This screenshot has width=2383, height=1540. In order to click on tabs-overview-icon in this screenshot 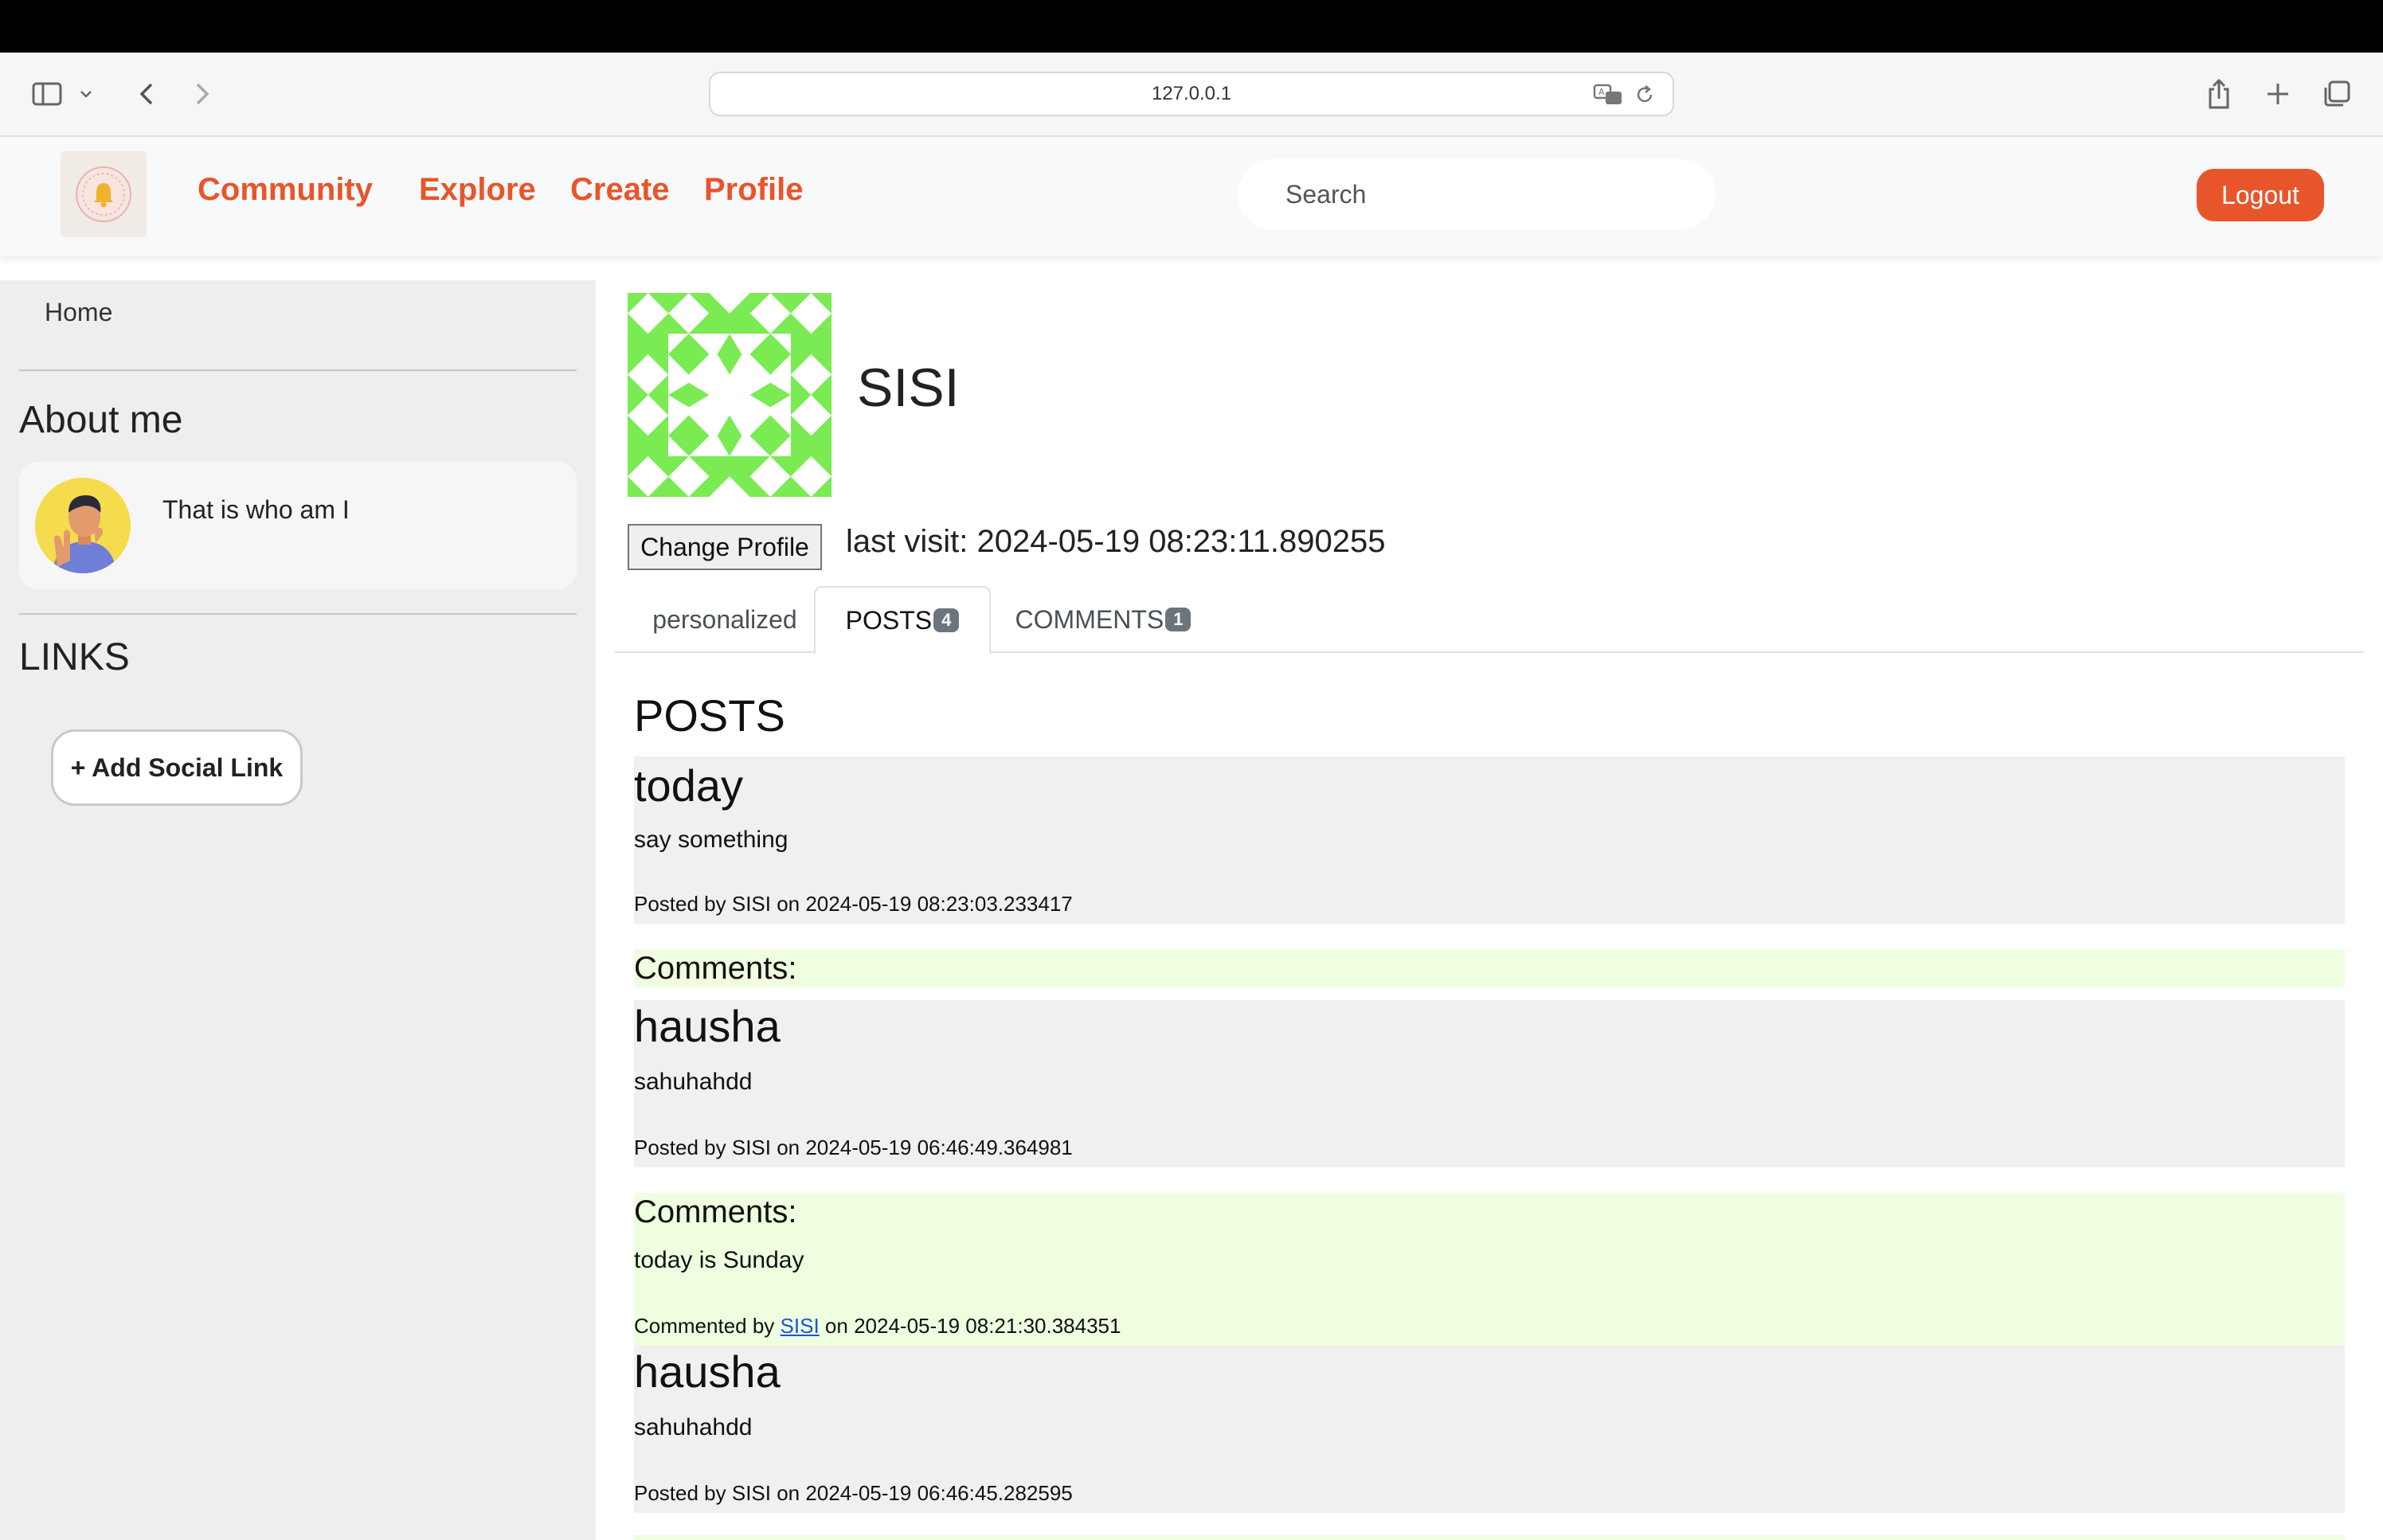, I will do `click(2336, 93)`.